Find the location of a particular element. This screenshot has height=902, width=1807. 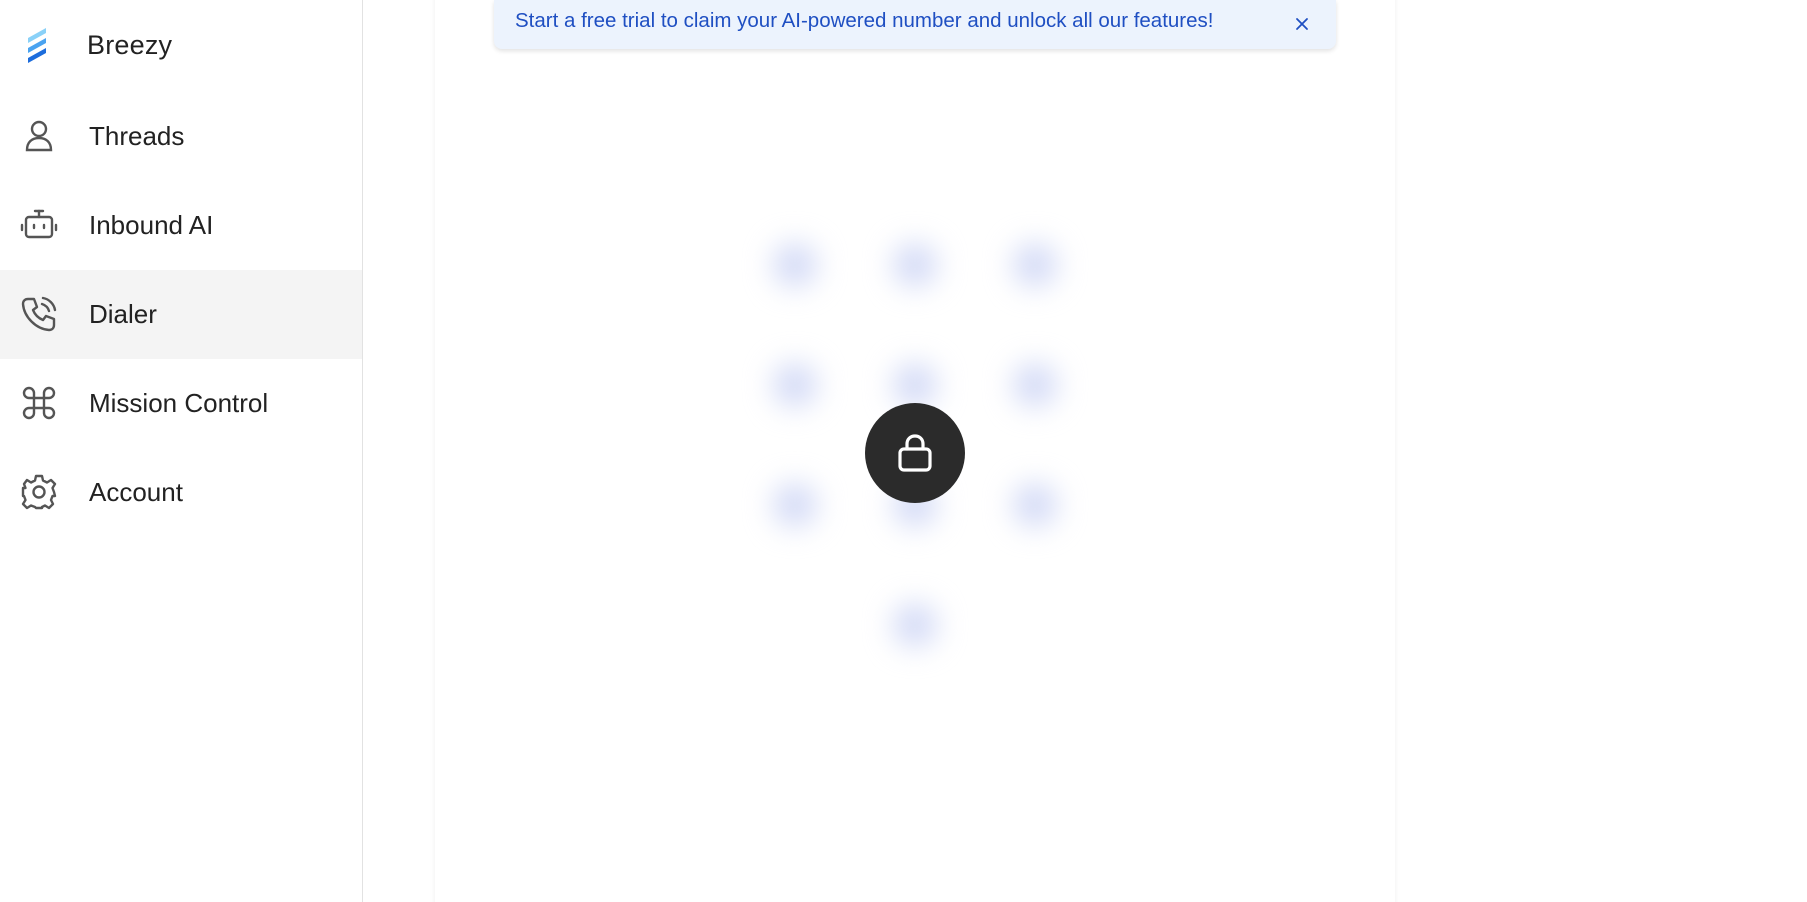

command-icon is located at coordinates (39, 403).